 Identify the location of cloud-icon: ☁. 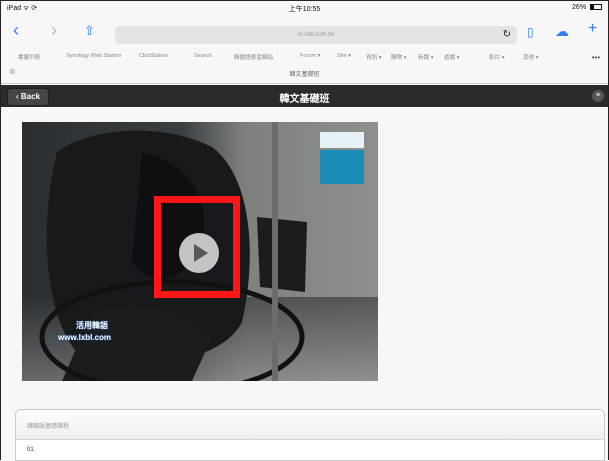
(562, 31).